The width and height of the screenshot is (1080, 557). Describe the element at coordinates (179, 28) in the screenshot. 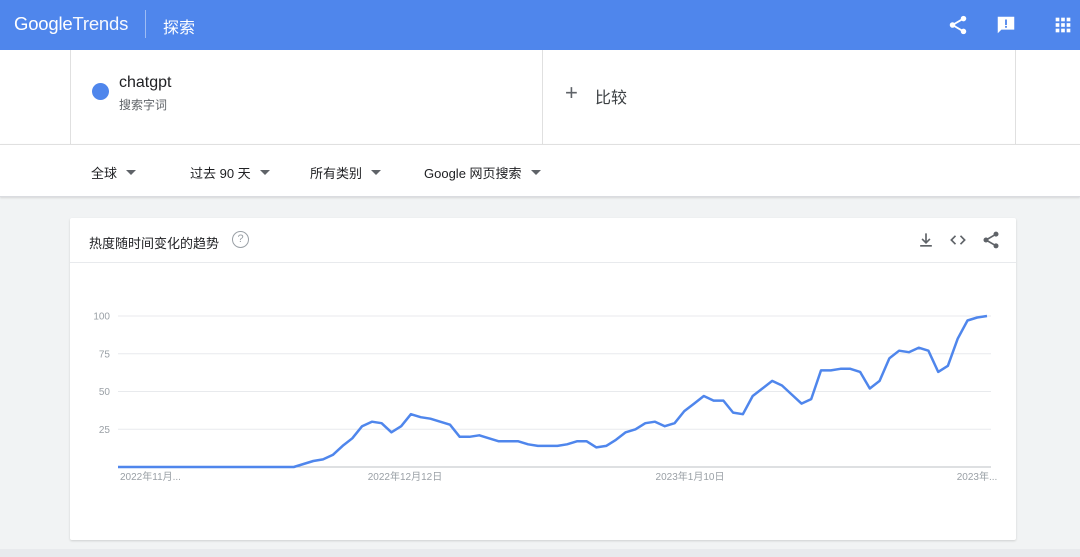

I see `page-title: 探索` at that location.